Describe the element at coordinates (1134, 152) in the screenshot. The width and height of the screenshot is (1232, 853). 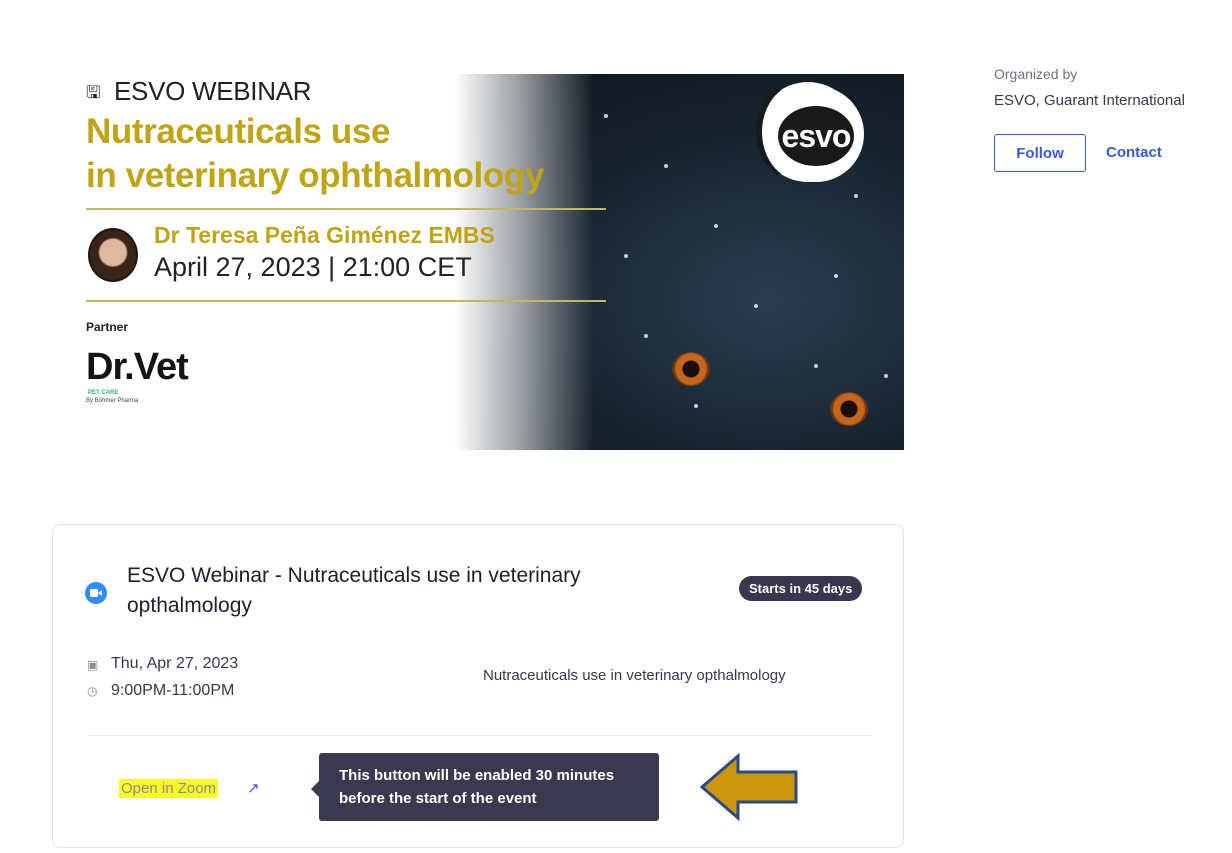
I see `contact-link: Contact` at that location.